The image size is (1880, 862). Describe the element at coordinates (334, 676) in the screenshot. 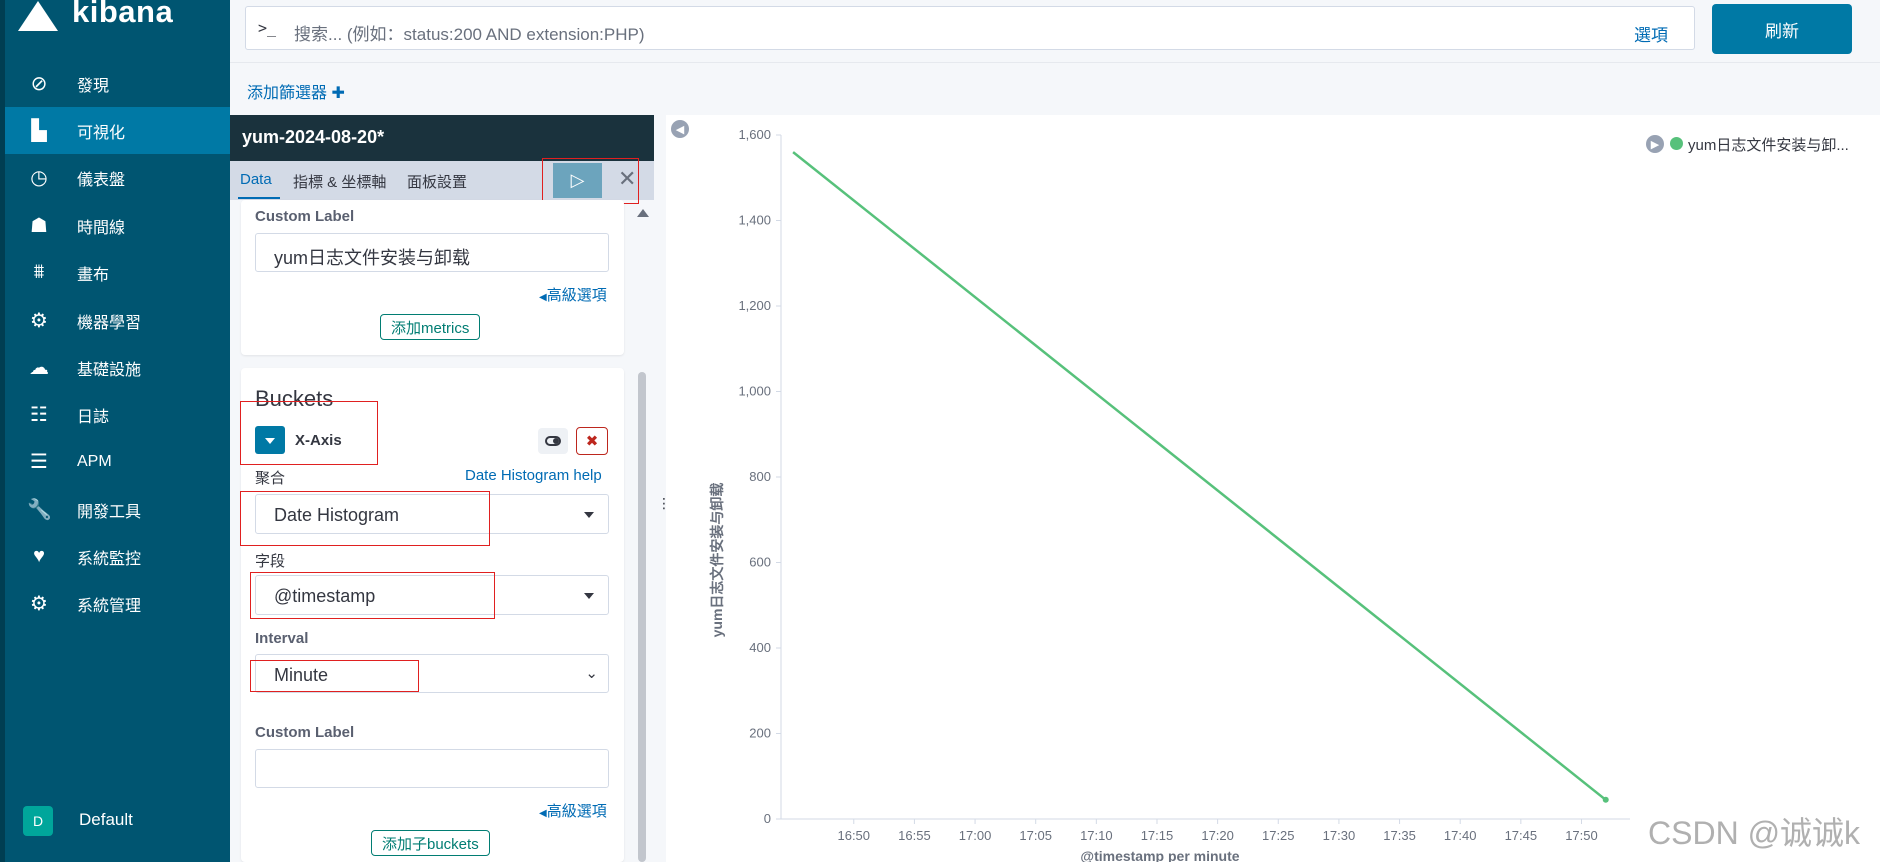

I see `highlight-interval` at that location.